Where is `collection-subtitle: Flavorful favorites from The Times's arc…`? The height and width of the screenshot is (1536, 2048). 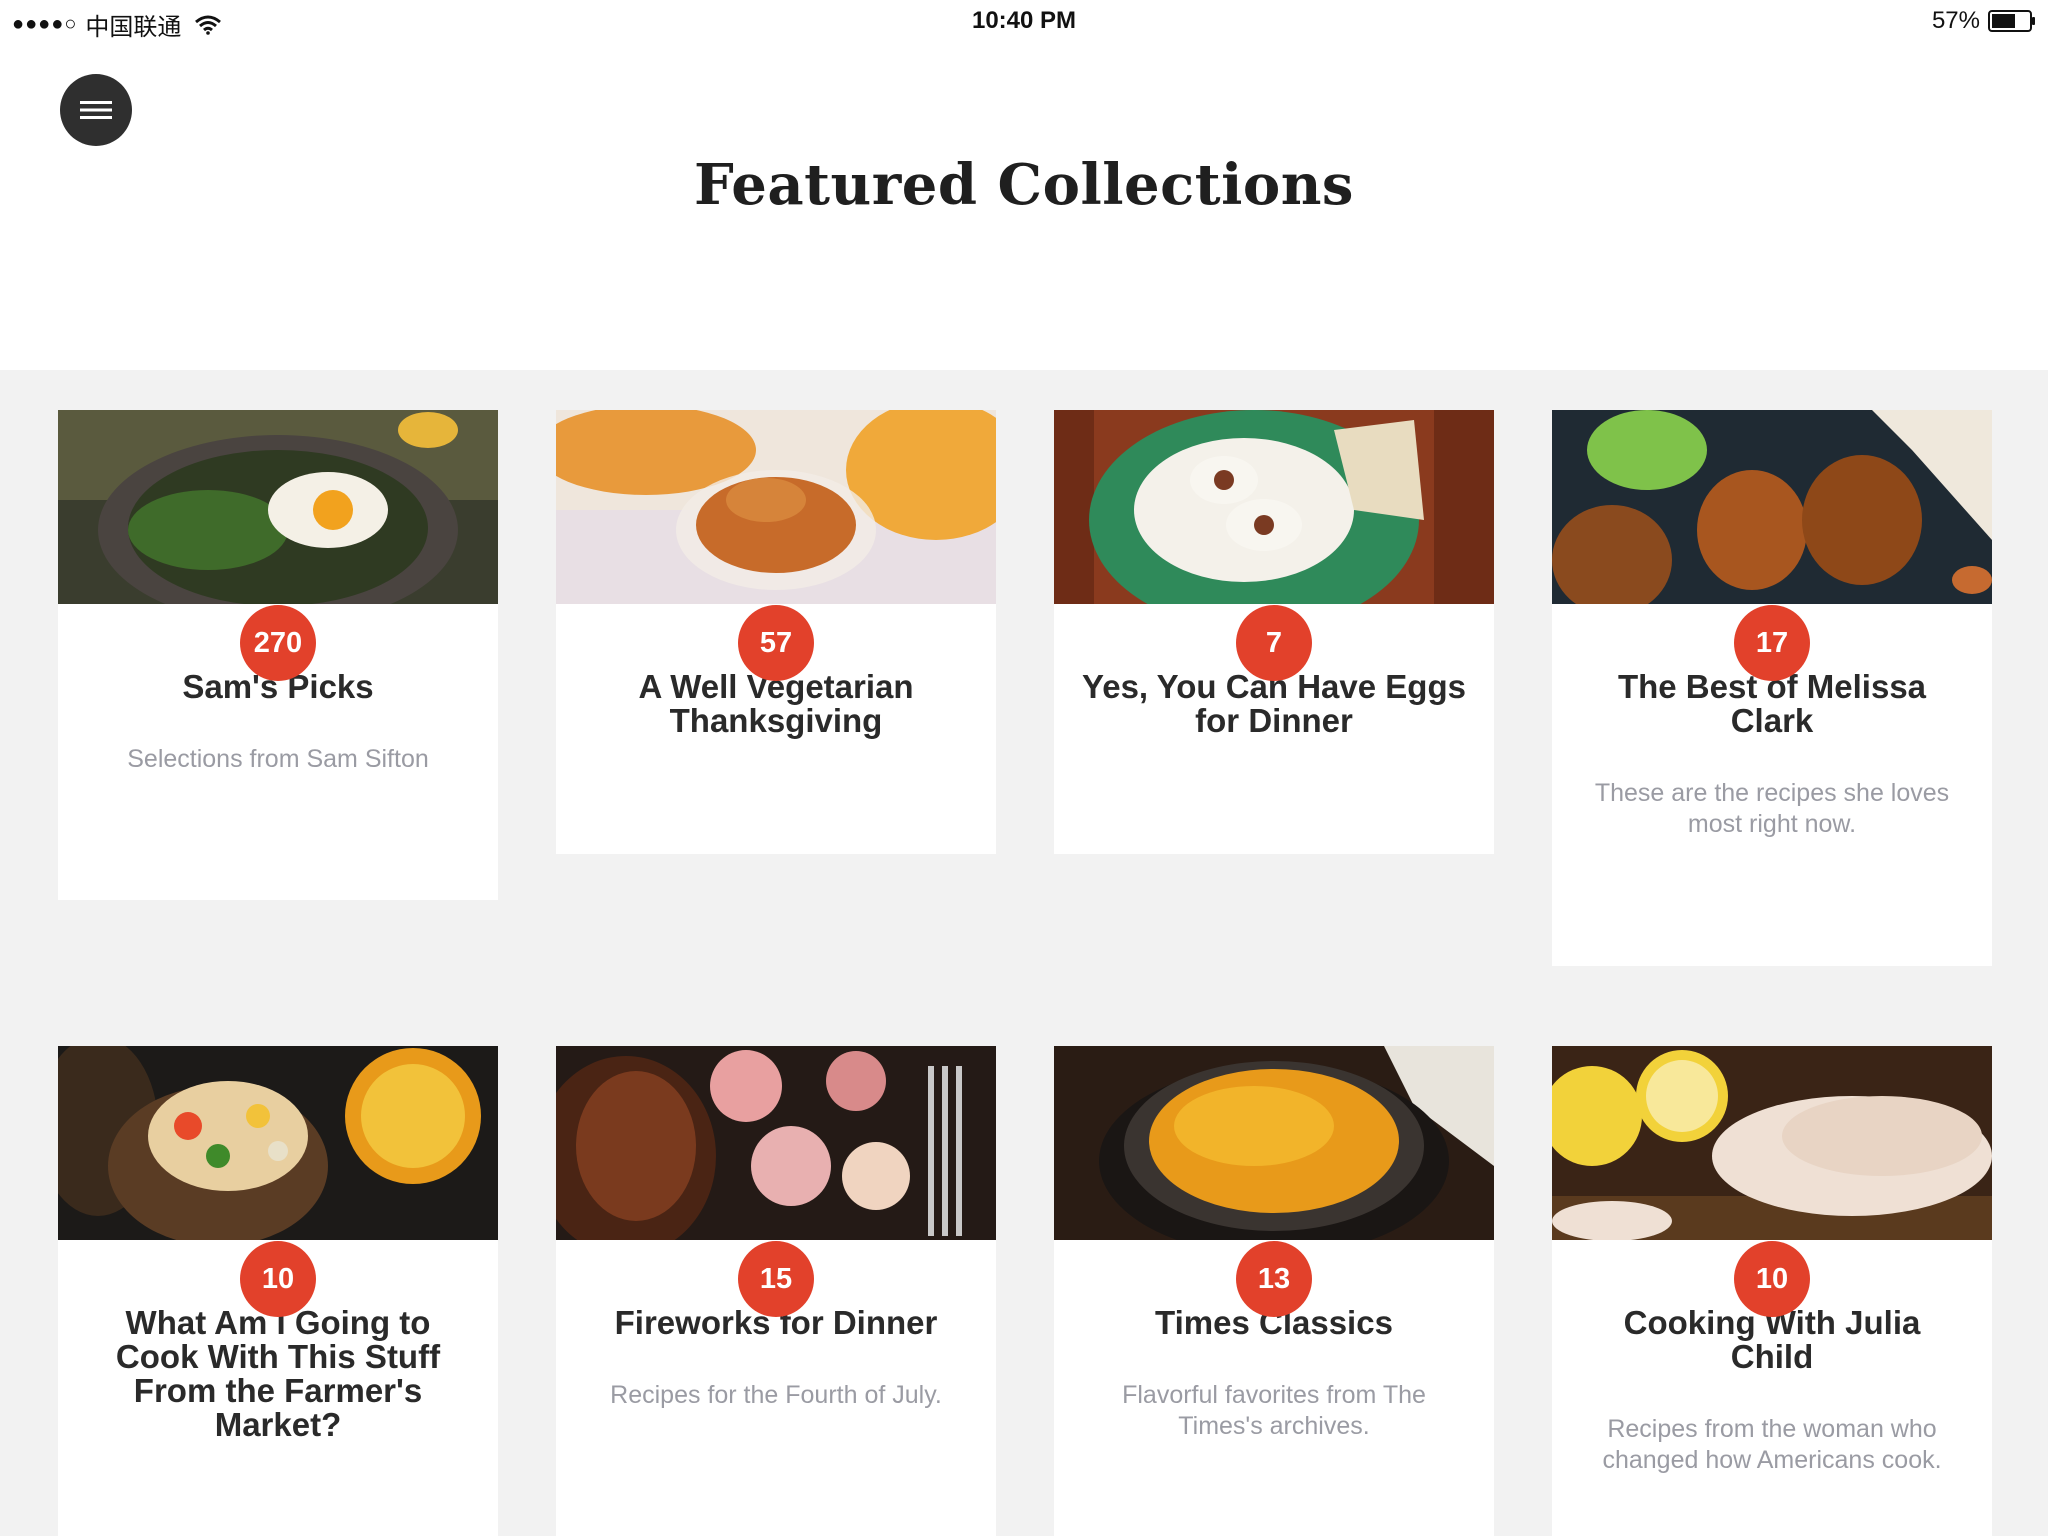
collection-subtitle: Flavorful favorites from The Times's arc… is located at coordinates (1274, 1410).